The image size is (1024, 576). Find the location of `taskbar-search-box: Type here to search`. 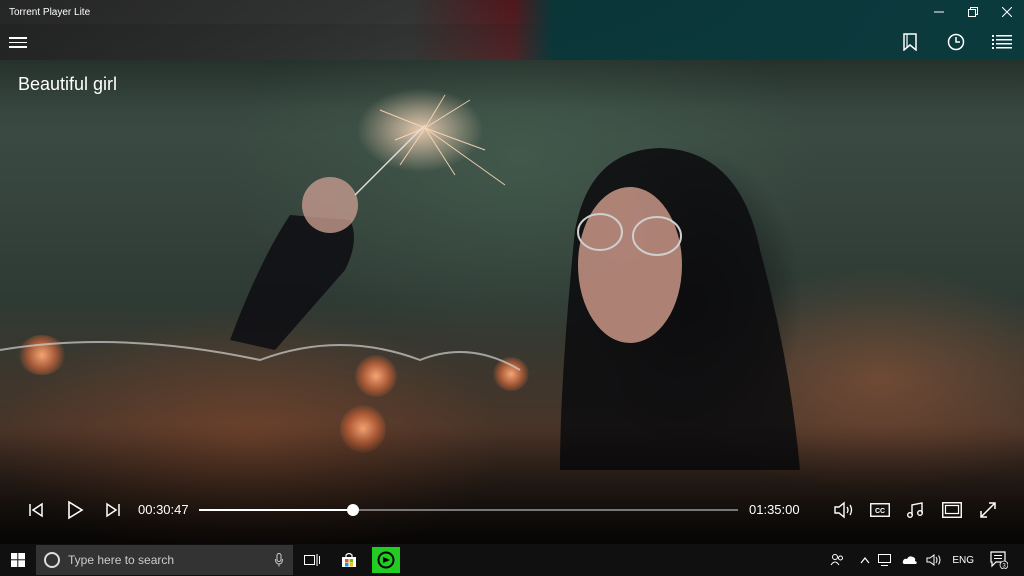

taskbar-search-box: Type here to search is located at coordinates (164, 560).